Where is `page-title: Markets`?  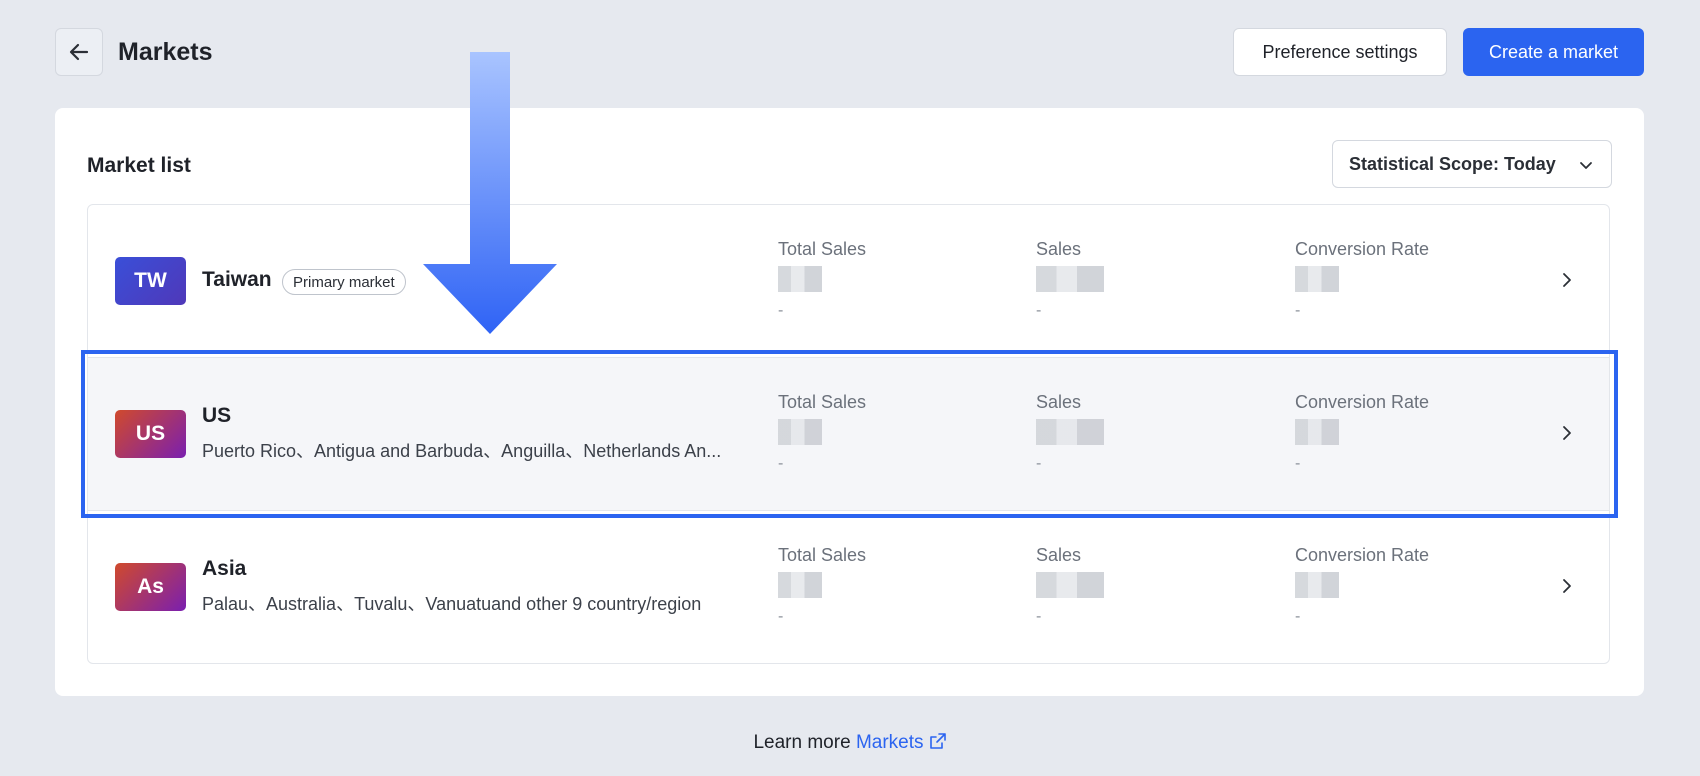 page-title: Markets is located at coordinates (165, 52).